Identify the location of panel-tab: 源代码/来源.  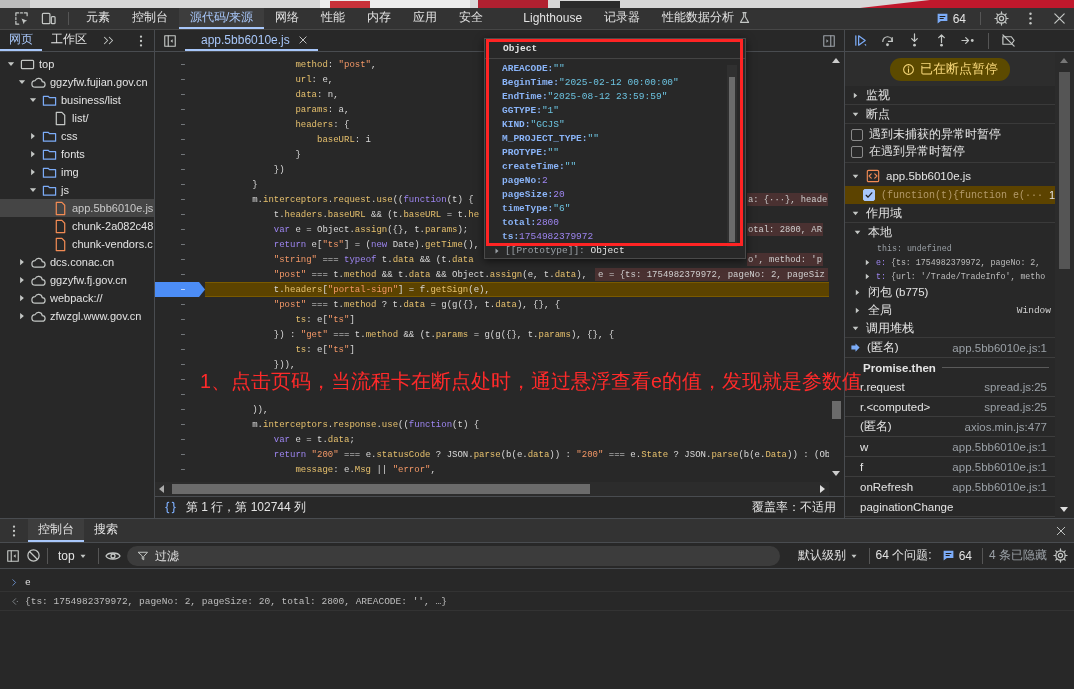
(222, 18).